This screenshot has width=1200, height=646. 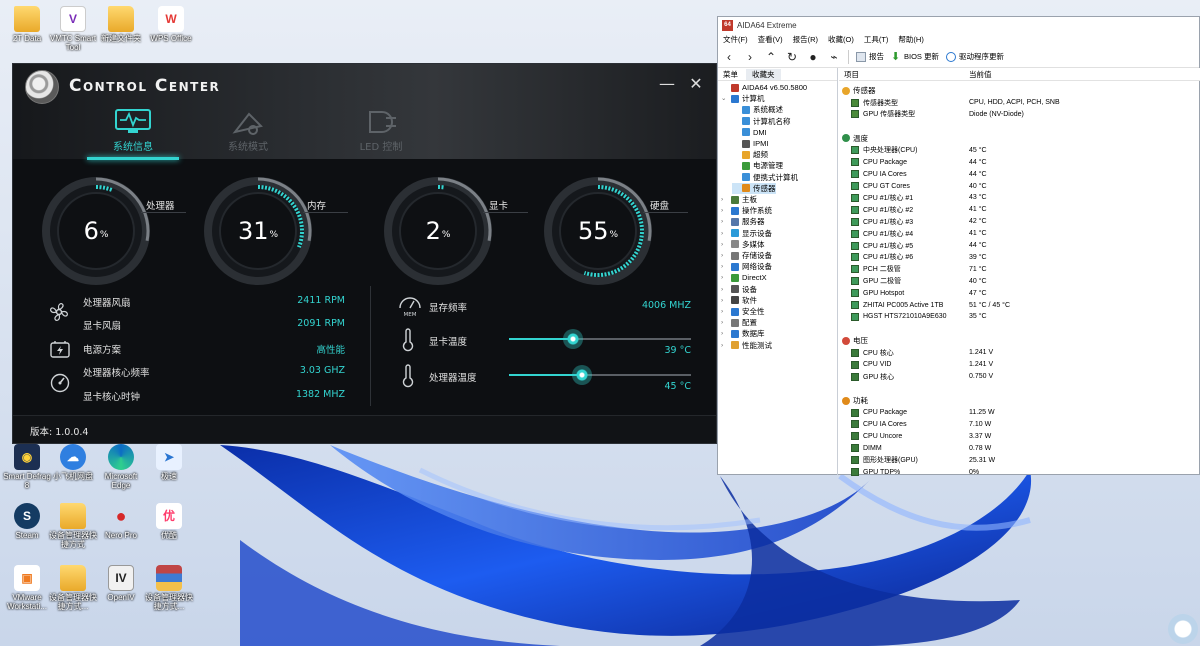 I want to click on tree-item: 计算机名称, so click(x=761, y=121).